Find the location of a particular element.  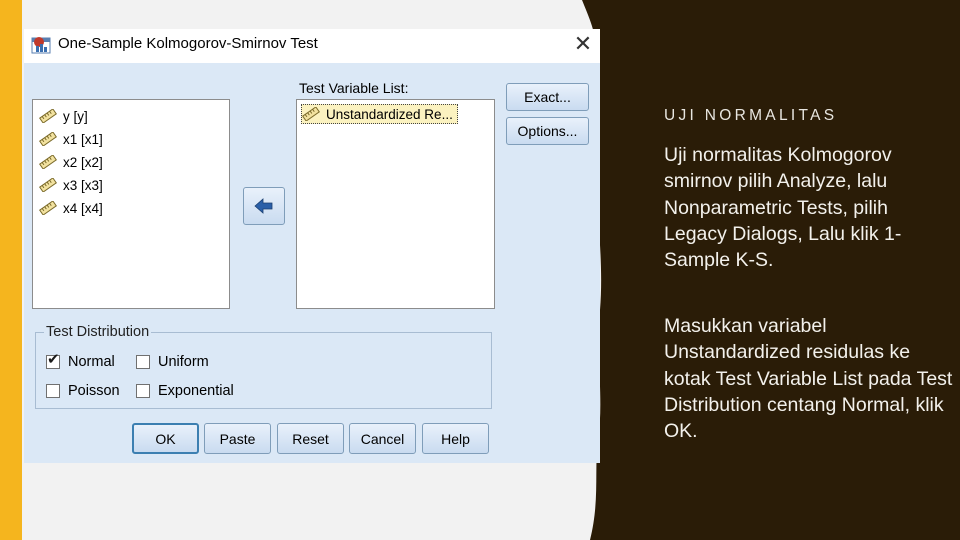

slide-heading: UJI NORMALITAS is located at coordinates (751, 115).